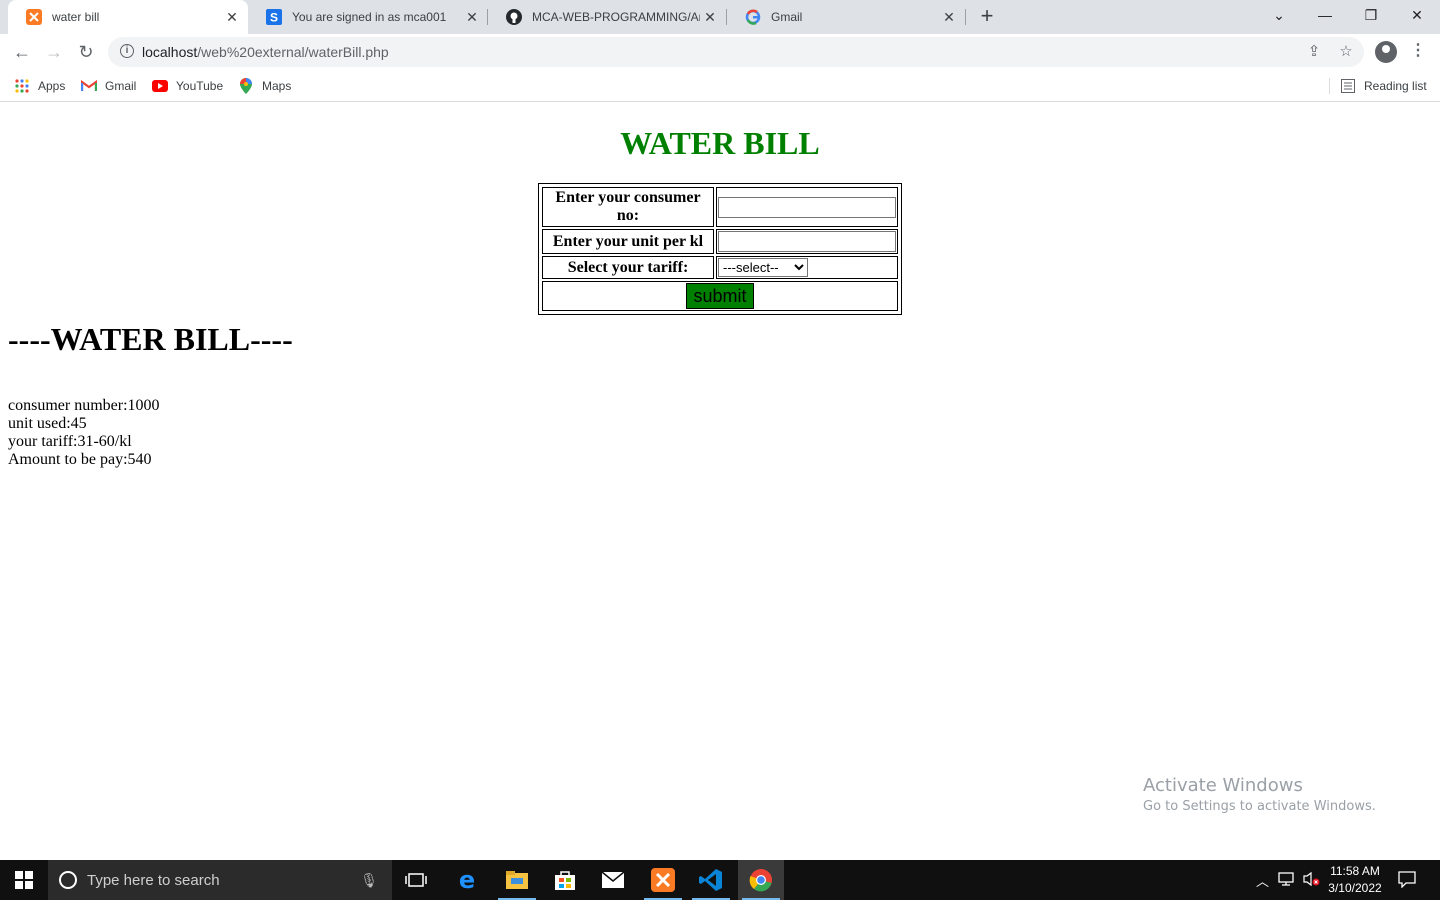 The image size is (1440, 900). I want to click on tab-title: You are signed in as mca001, so click(369, 17).